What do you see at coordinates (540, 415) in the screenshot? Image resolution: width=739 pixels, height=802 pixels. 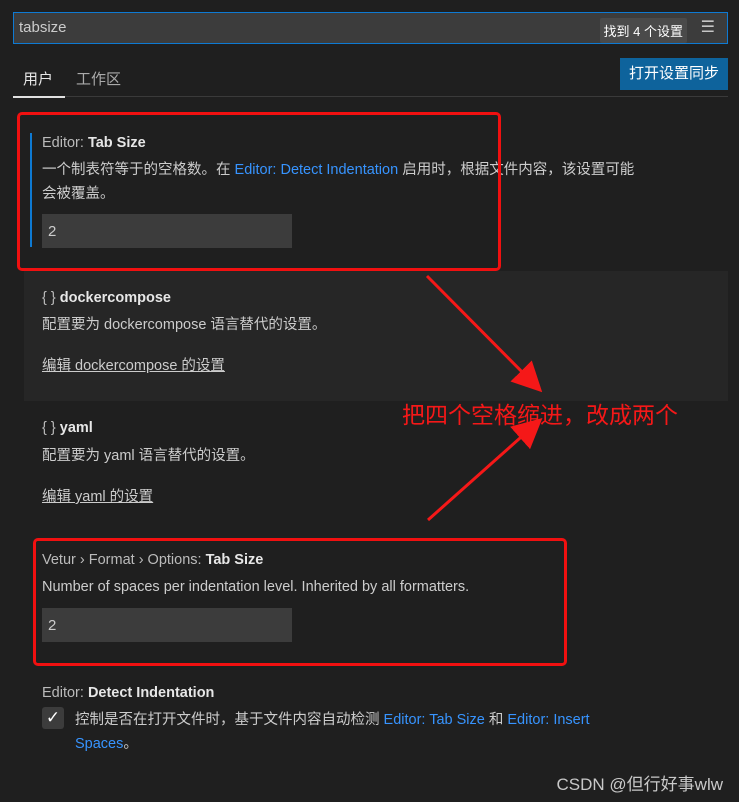 I see `annotation-text: 把四个空格缩进，改成两个` at bounding box center [540, 415].